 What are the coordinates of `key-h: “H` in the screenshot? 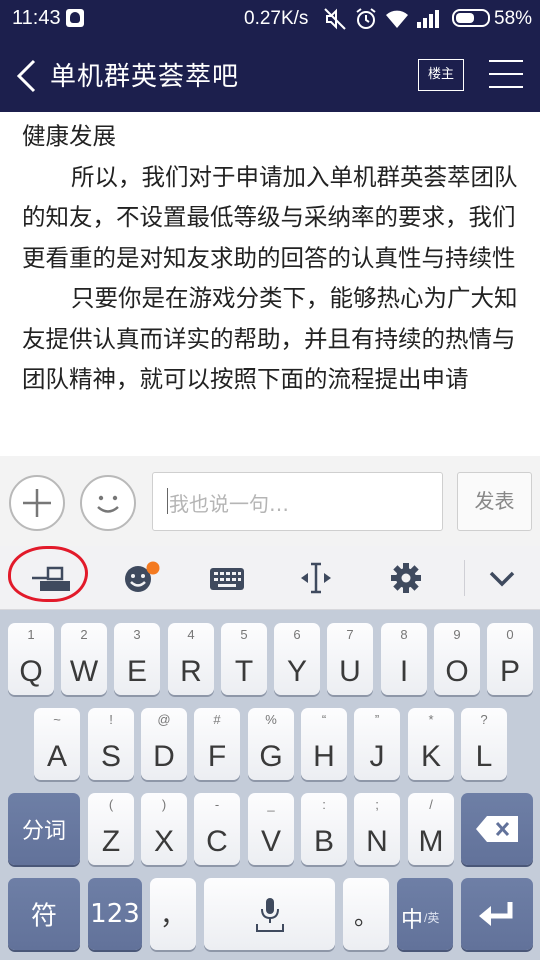 It's located at (324, 744).